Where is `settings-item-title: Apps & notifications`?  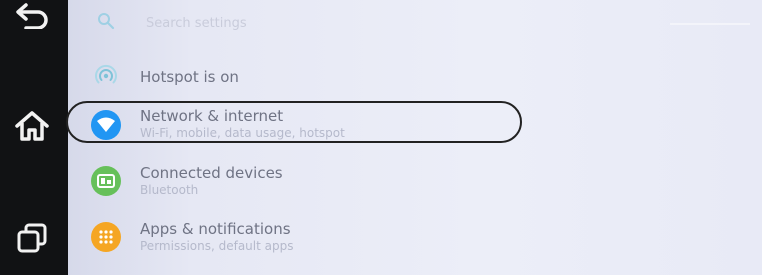
settings-item-title: Apps & notifications is located at coordinates (215, 229).